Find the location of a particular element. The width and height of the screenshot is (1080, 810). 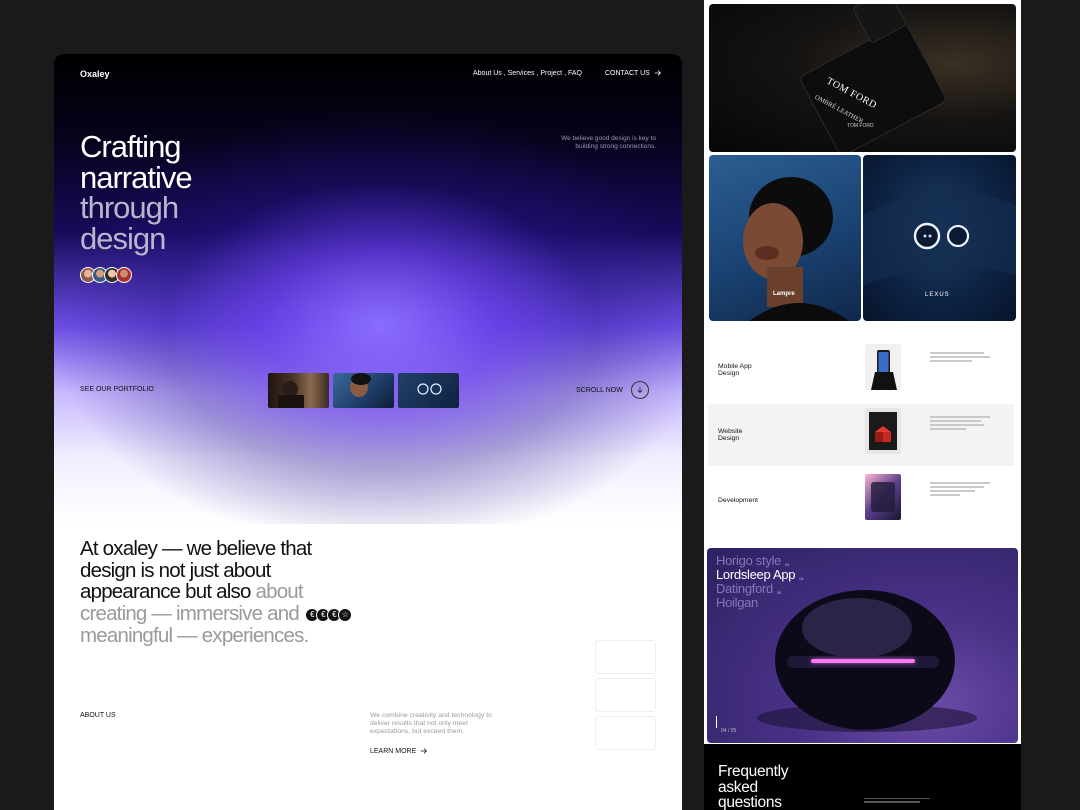

faq-title: Frequently asked questions is located at coordinates (753, 786).